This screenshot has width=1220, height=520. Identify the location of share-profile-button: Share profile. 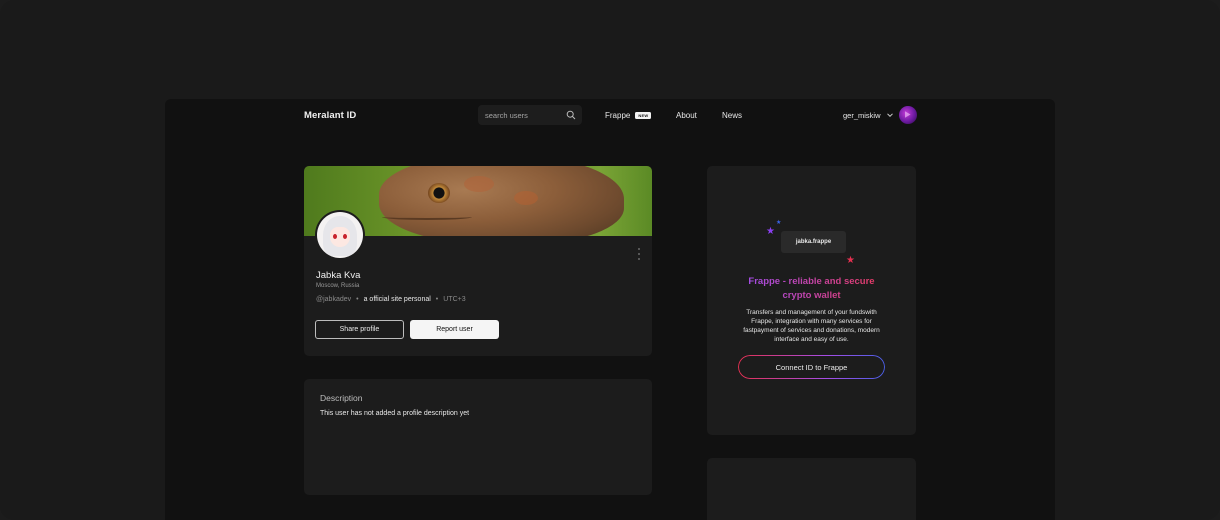
(359, 329).